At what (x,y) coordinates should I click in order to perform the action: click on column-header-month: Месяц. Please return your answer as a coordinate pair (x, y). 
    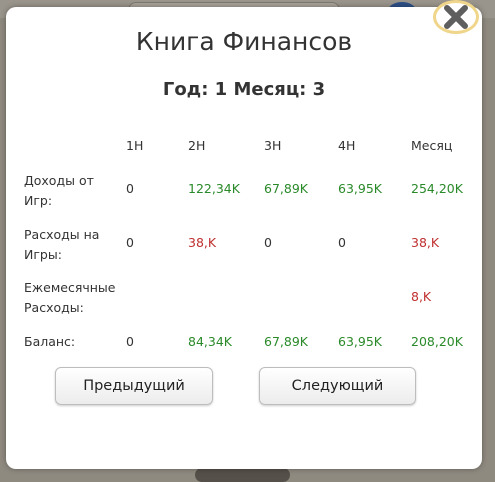
    Looking at the image, I should click on (432, 145).